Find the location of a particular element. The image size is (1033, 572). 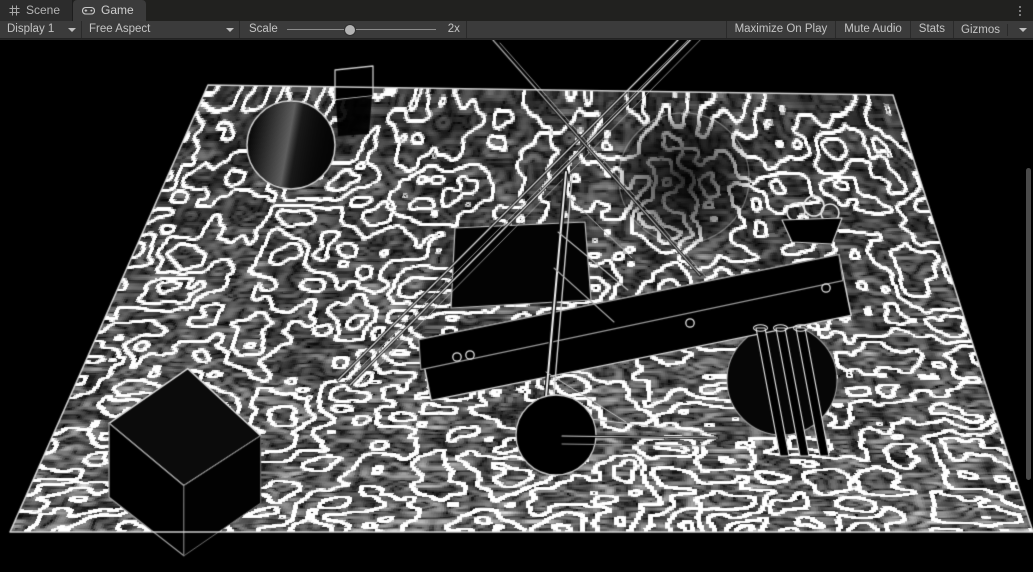

stats-button: Stats is located at coordinates (931, 29).